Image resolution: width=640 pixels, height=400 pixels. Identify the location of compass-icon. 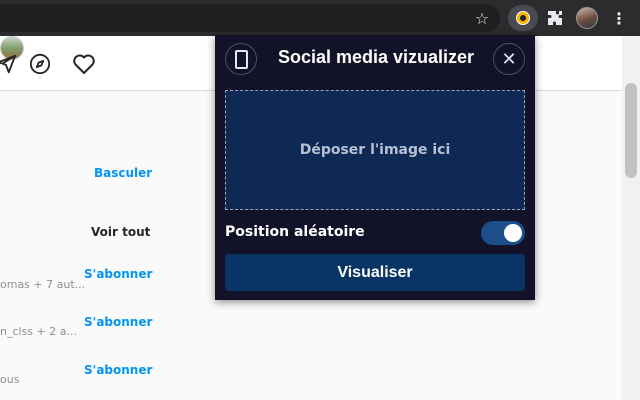
(40, 64).